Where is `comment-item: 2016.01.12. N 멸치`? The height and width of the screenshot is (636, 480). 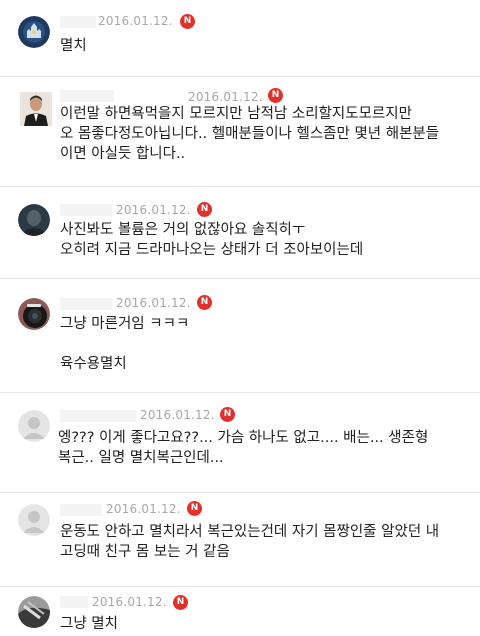 comment-item: 2016.01.12. N 멸치 is located at coordinates (240, 38).